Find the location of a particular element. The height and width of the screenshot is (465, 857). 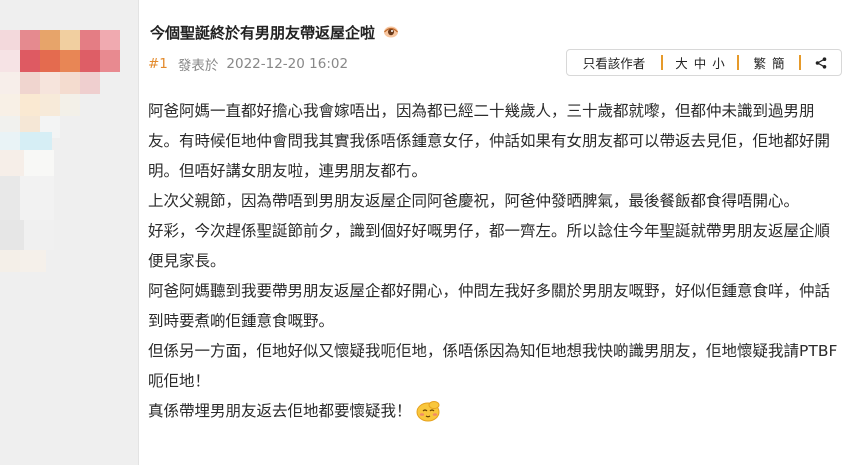

shy-smiley-icon is located at coordinates (428, 411).